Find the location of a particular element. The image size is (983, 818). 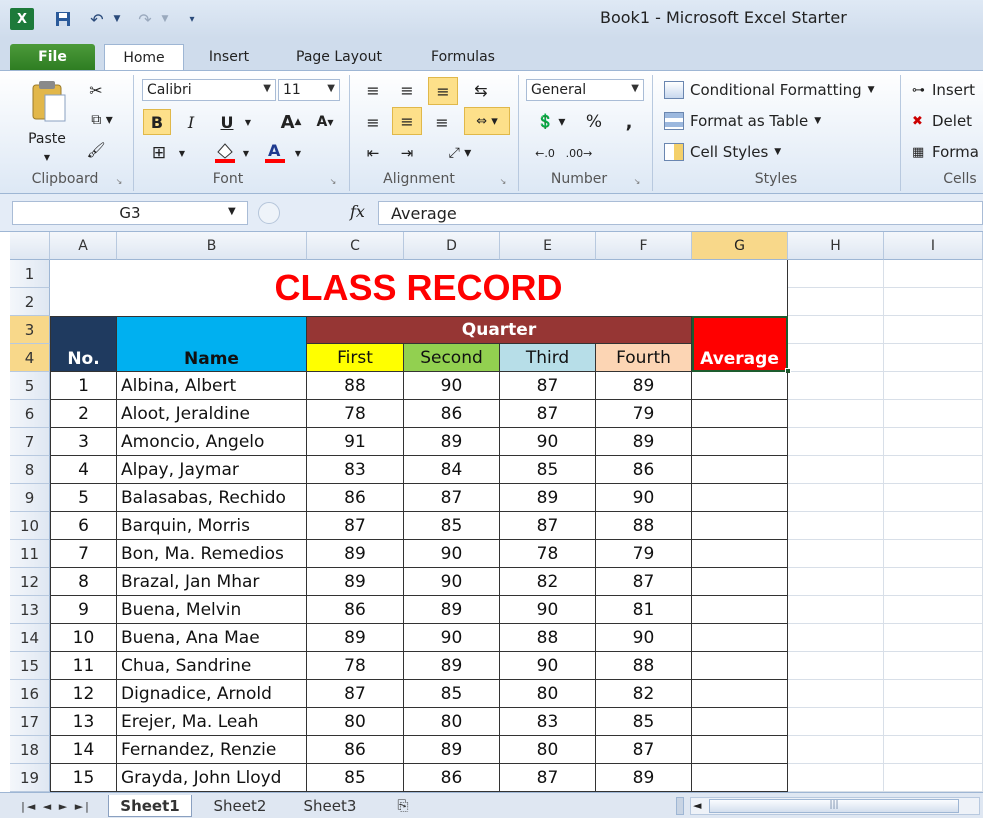

decrease-decimal-icon: .00→ is located at coordinates (579, 153).